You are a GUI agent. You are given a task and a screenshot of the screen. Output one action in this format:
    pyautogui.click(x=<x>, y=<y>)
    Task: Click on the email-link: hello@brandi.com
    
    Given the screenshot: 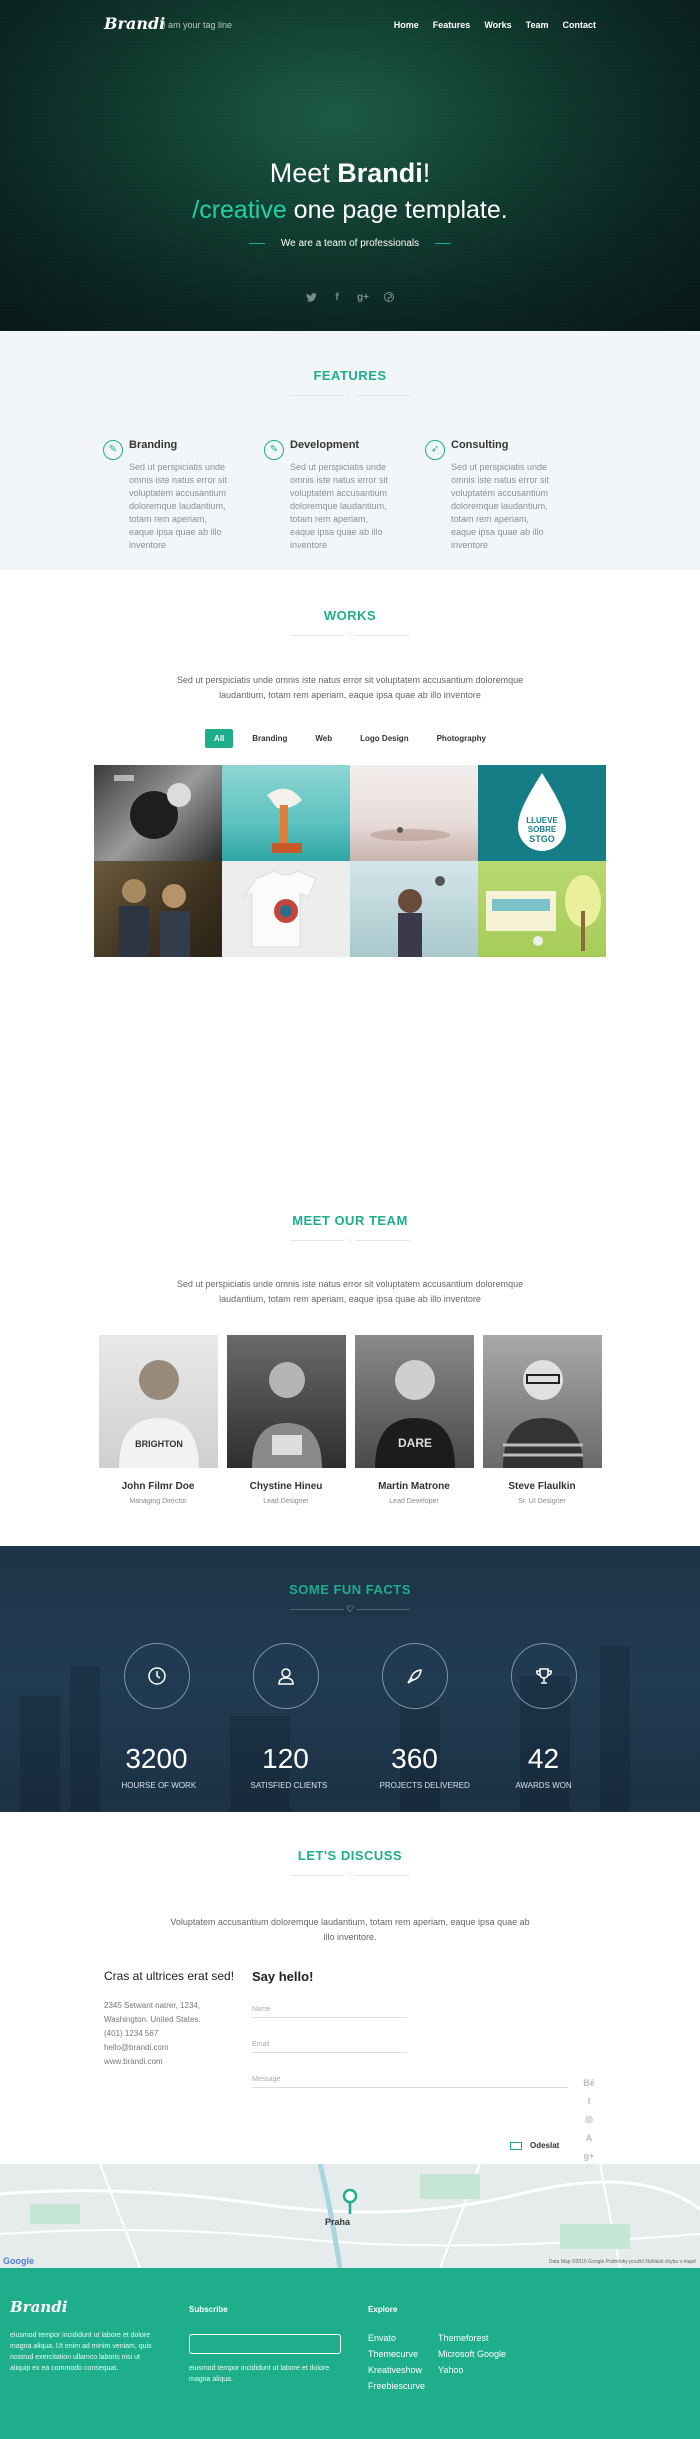 What is the action you would take?
    pyautogui.click(x=174, y=2048)
    